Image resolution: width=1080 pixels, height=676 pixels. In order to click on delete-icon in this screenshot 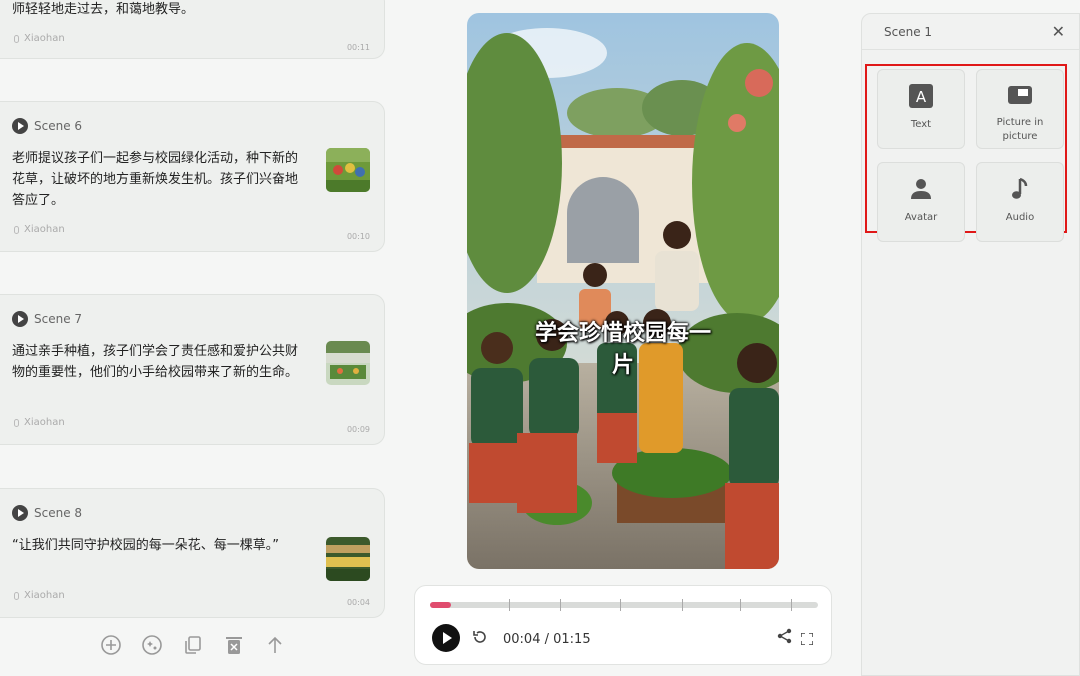, I will do `click(234, 645)`.